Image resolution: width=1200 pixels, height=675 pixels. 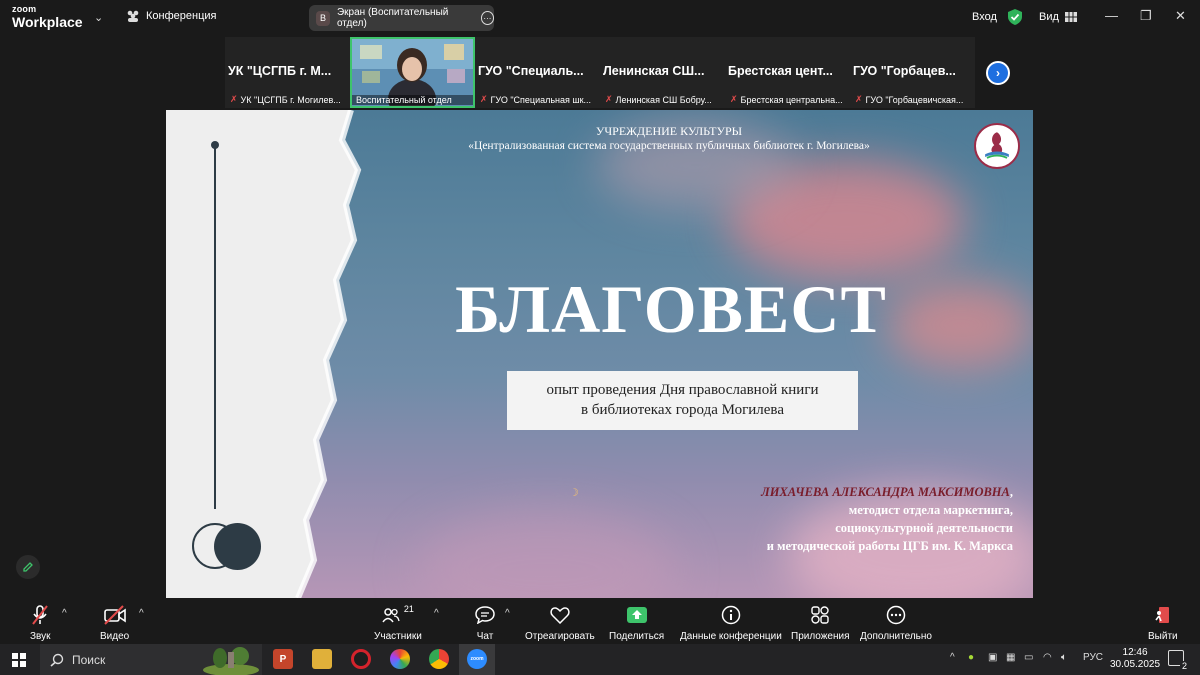 What do you see at coordinates (1178, 660) in the screenshot?
I see `notifications-icon: 2` at bounding box center [1178, 660].